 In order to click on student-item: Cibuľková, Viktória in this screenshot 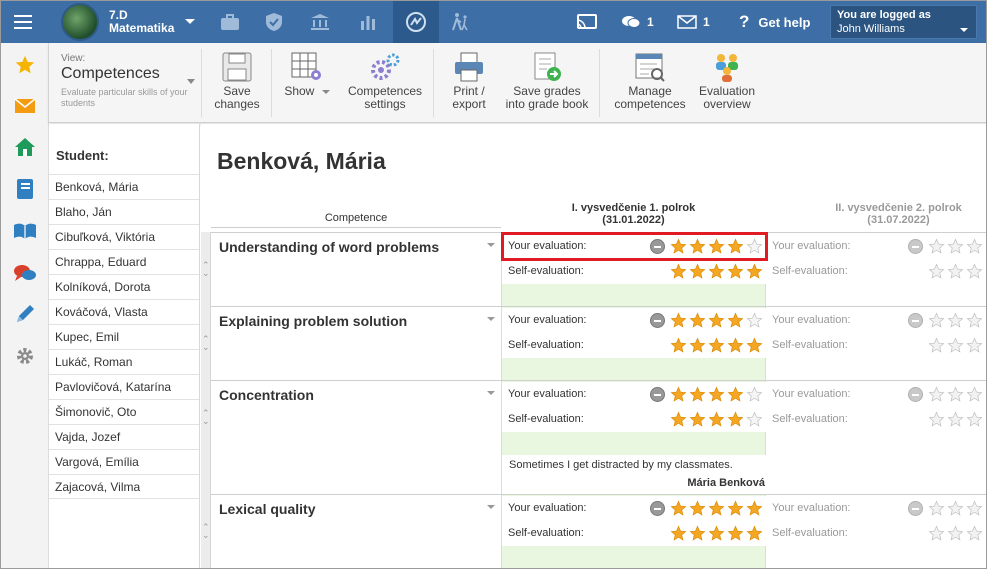, I will do `click(124, 236)`.